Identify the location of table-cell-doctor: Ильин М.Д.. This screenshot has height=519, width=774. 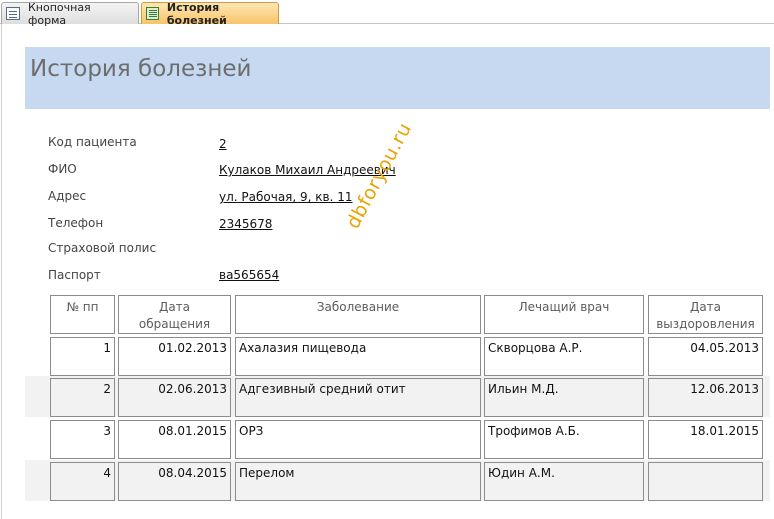
(564, 397).